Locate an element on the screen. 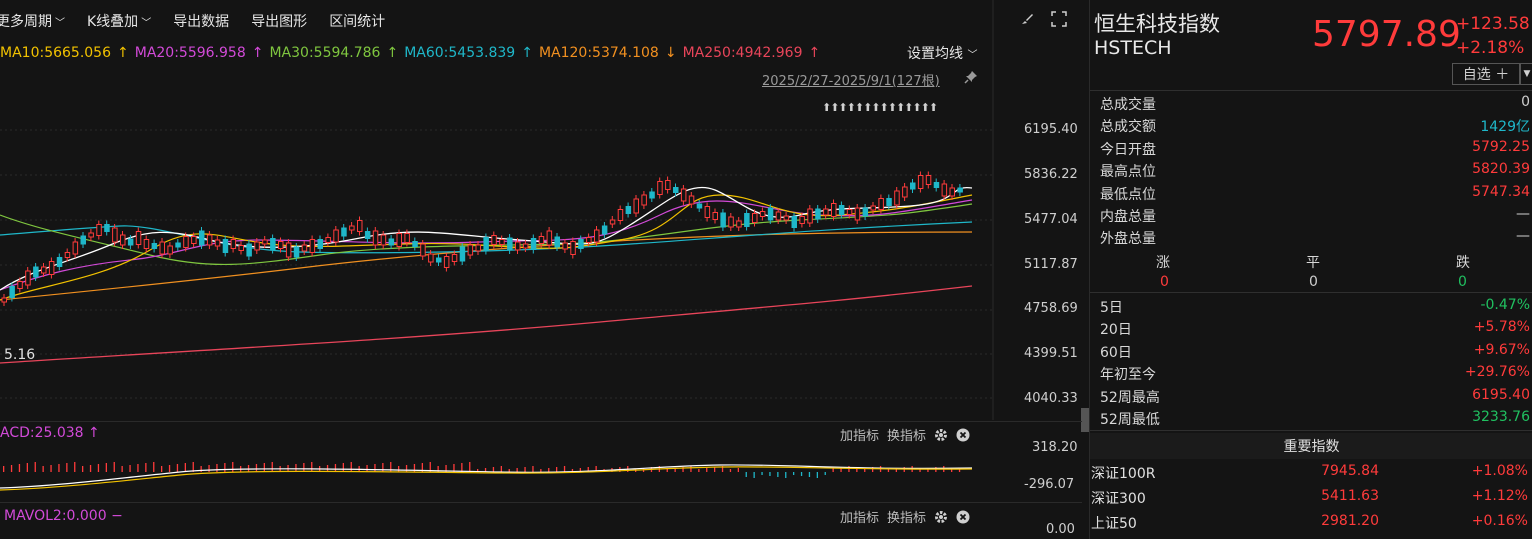 The image size is (1532, 539). stat-row: 今日开盘 5792.25 is located at coordinates (1315, 150).